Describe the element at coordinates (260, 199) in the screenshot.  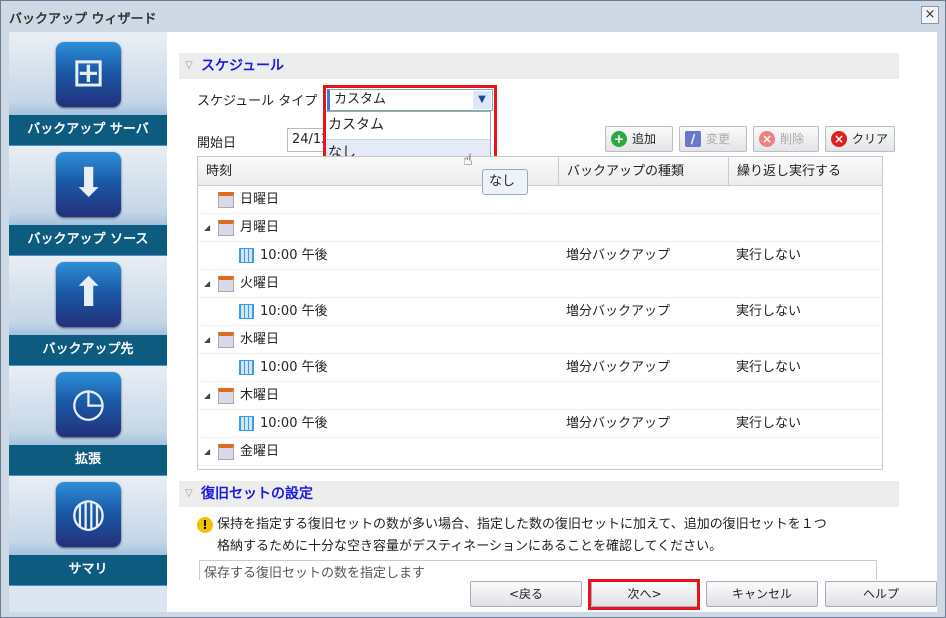
I see `day-label: 日曜日` at that location.